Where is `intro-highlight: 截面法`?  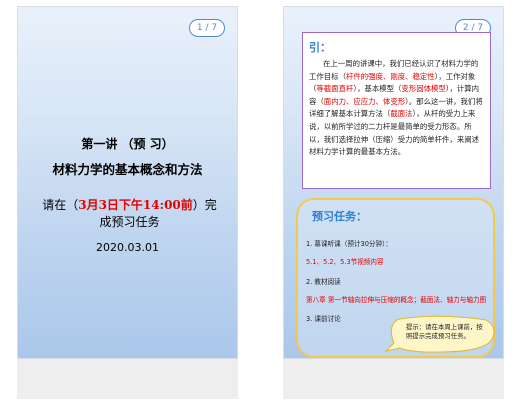
intro-highlight: 截面法 is located at coordinates (401, 114).